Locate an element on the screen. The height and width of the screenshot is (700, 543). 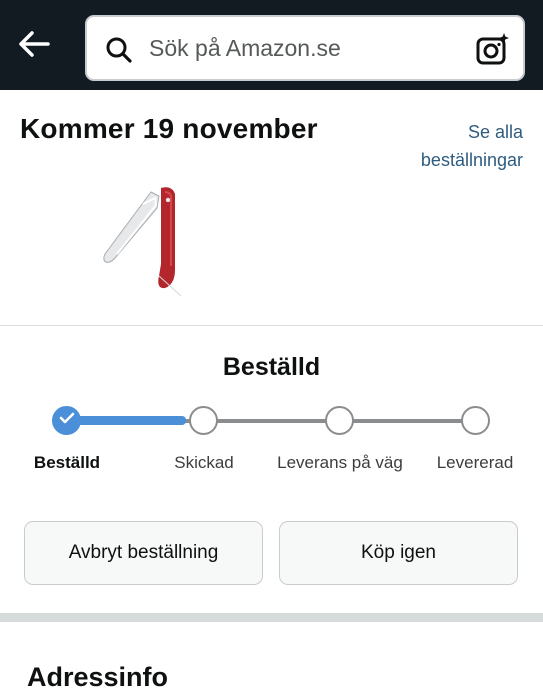
progress-fill is located at coordinates (126, 420).